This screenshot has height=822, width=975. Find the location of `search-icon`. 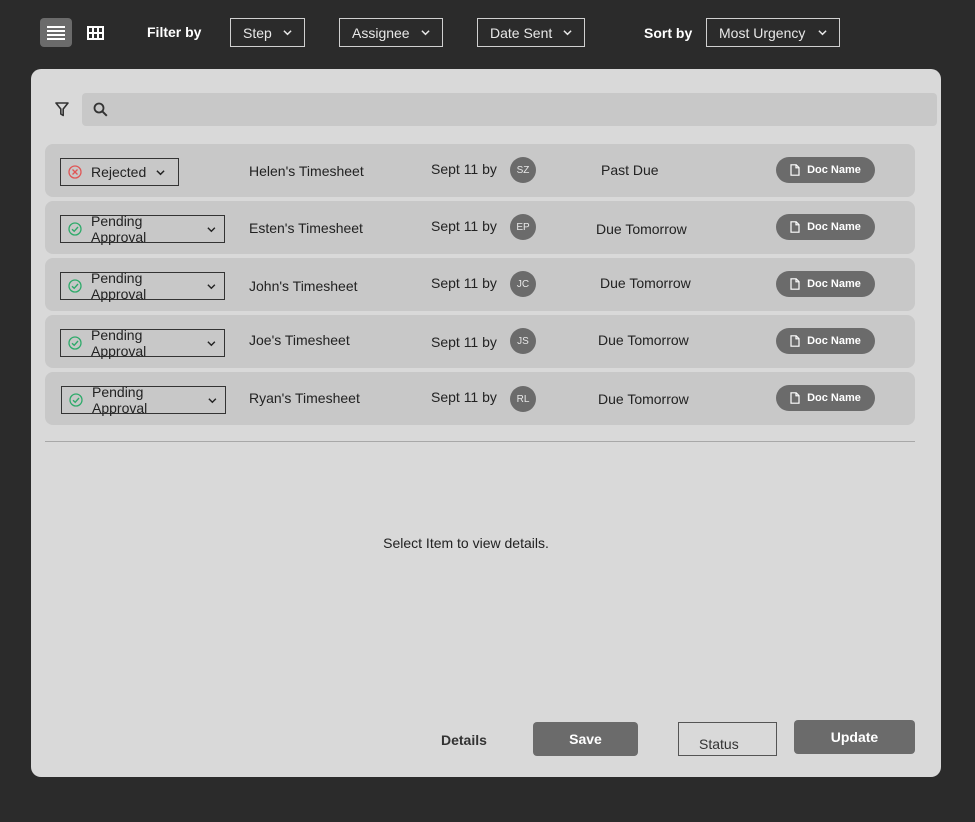

search-icon is located at coordinates (100, 109).